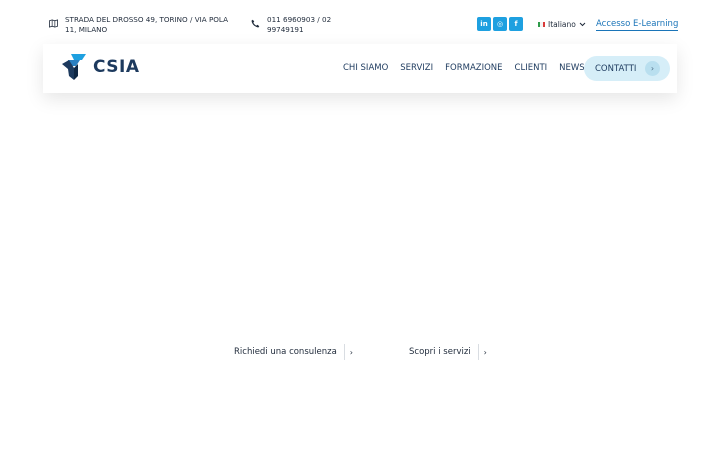 This screenshot has width=720, height=450. I want to click on social-links: in ◎ f, so click(500, 24).